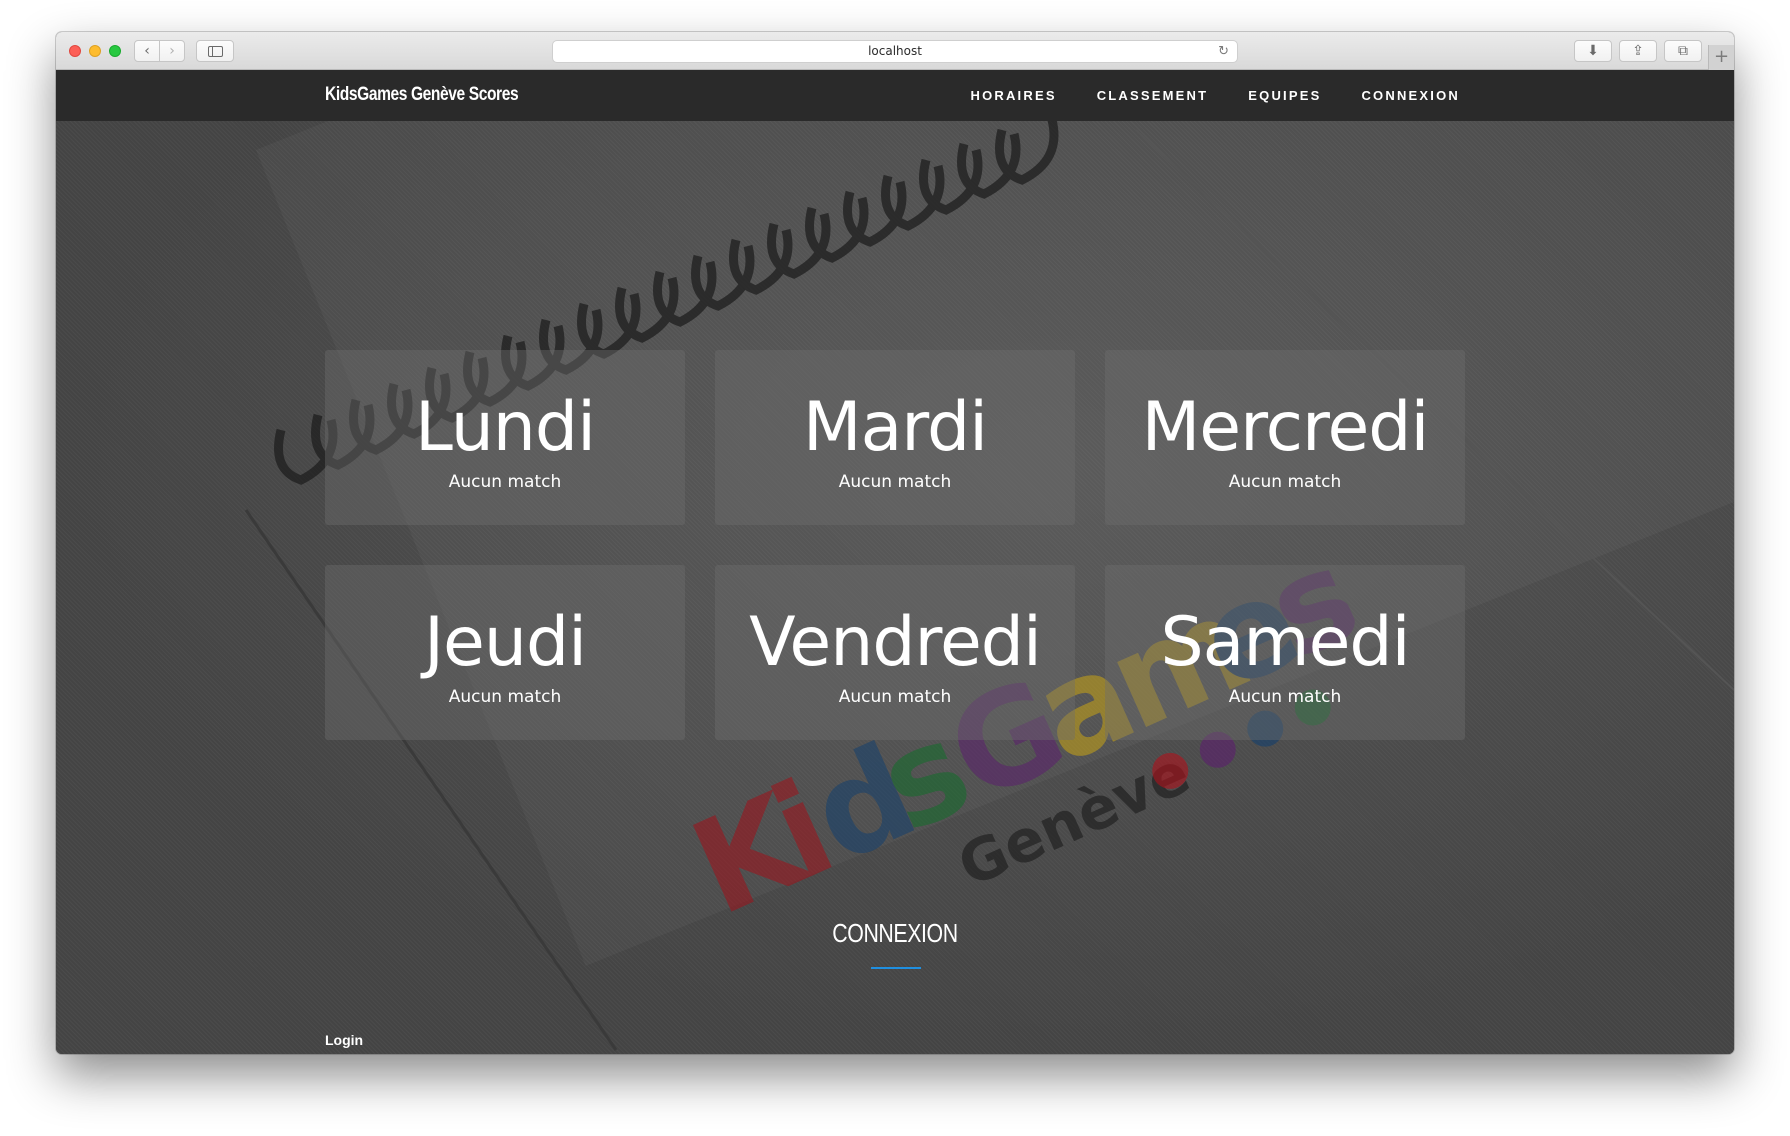  I want to click on day-name: Lundi, so click(505, 427).